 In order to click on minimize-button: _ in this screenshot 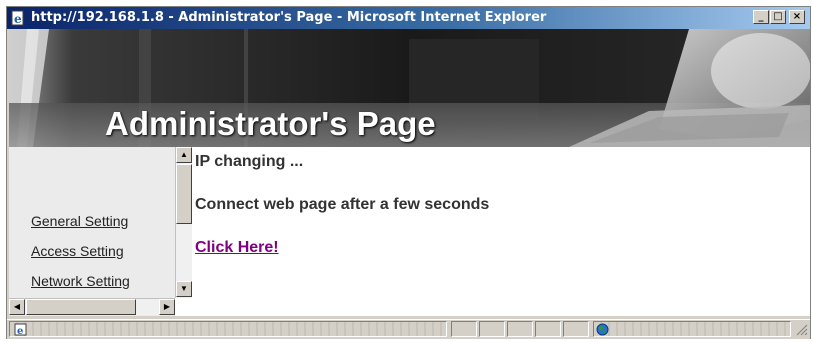, I will do `click(761, 17)`.